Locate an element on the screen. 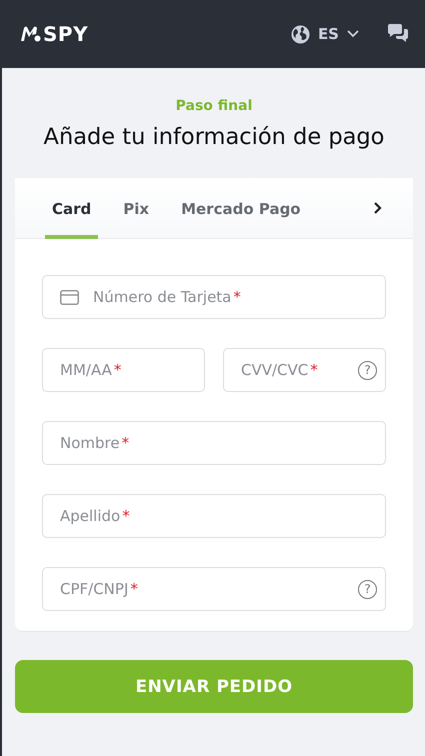 The image size is (425, 756). credit-card-icon is located at coordinates (69, 297).